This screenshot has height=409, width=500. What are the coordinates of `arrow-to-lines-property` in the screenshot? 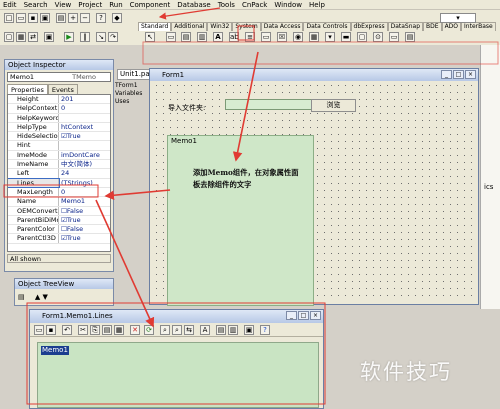 It's located at (137, 195).